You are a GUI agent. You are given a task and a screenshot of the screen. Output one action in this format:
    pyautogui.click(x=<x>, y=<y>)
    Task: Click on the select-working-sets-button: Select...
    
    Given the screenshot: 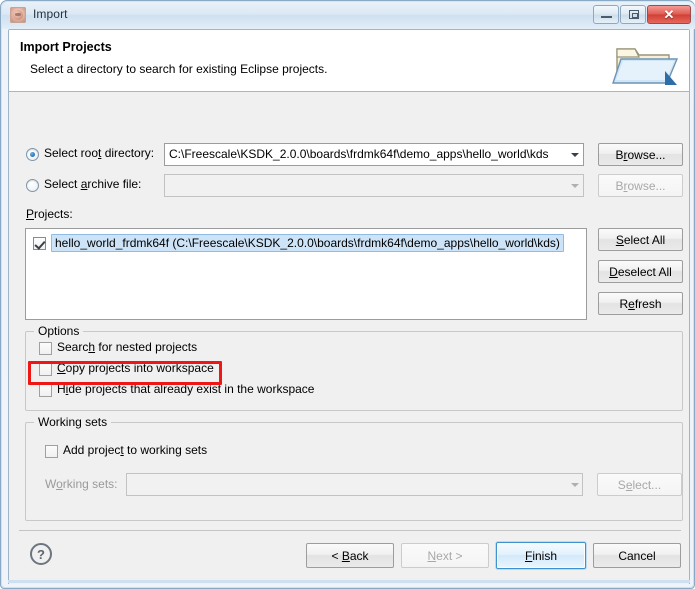 What is the action you would take?
    pyautogui.click(x=639, y=484)
    